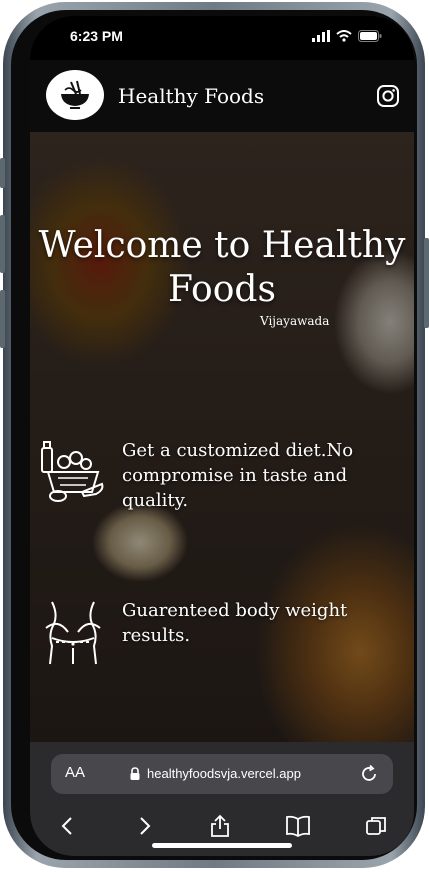 The image size is (429, 872). I want to click on hero-title: Welcome to Healthy Foods, so click(222, 267).